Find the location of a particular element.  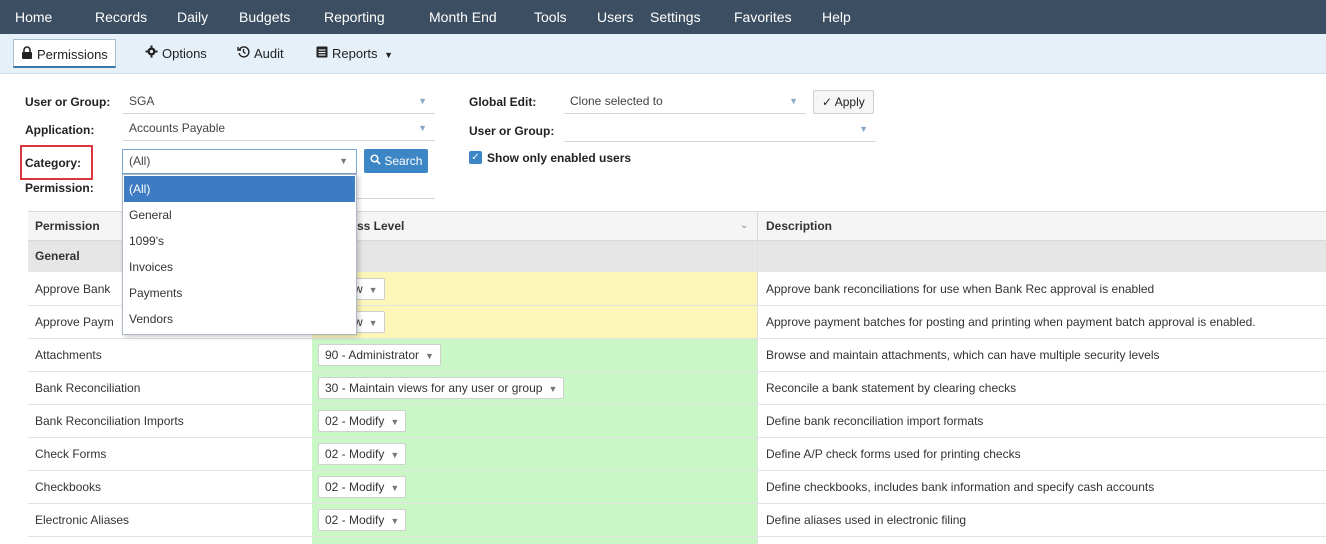

nav-month-end: Month End is located at coordinates (463, 17).